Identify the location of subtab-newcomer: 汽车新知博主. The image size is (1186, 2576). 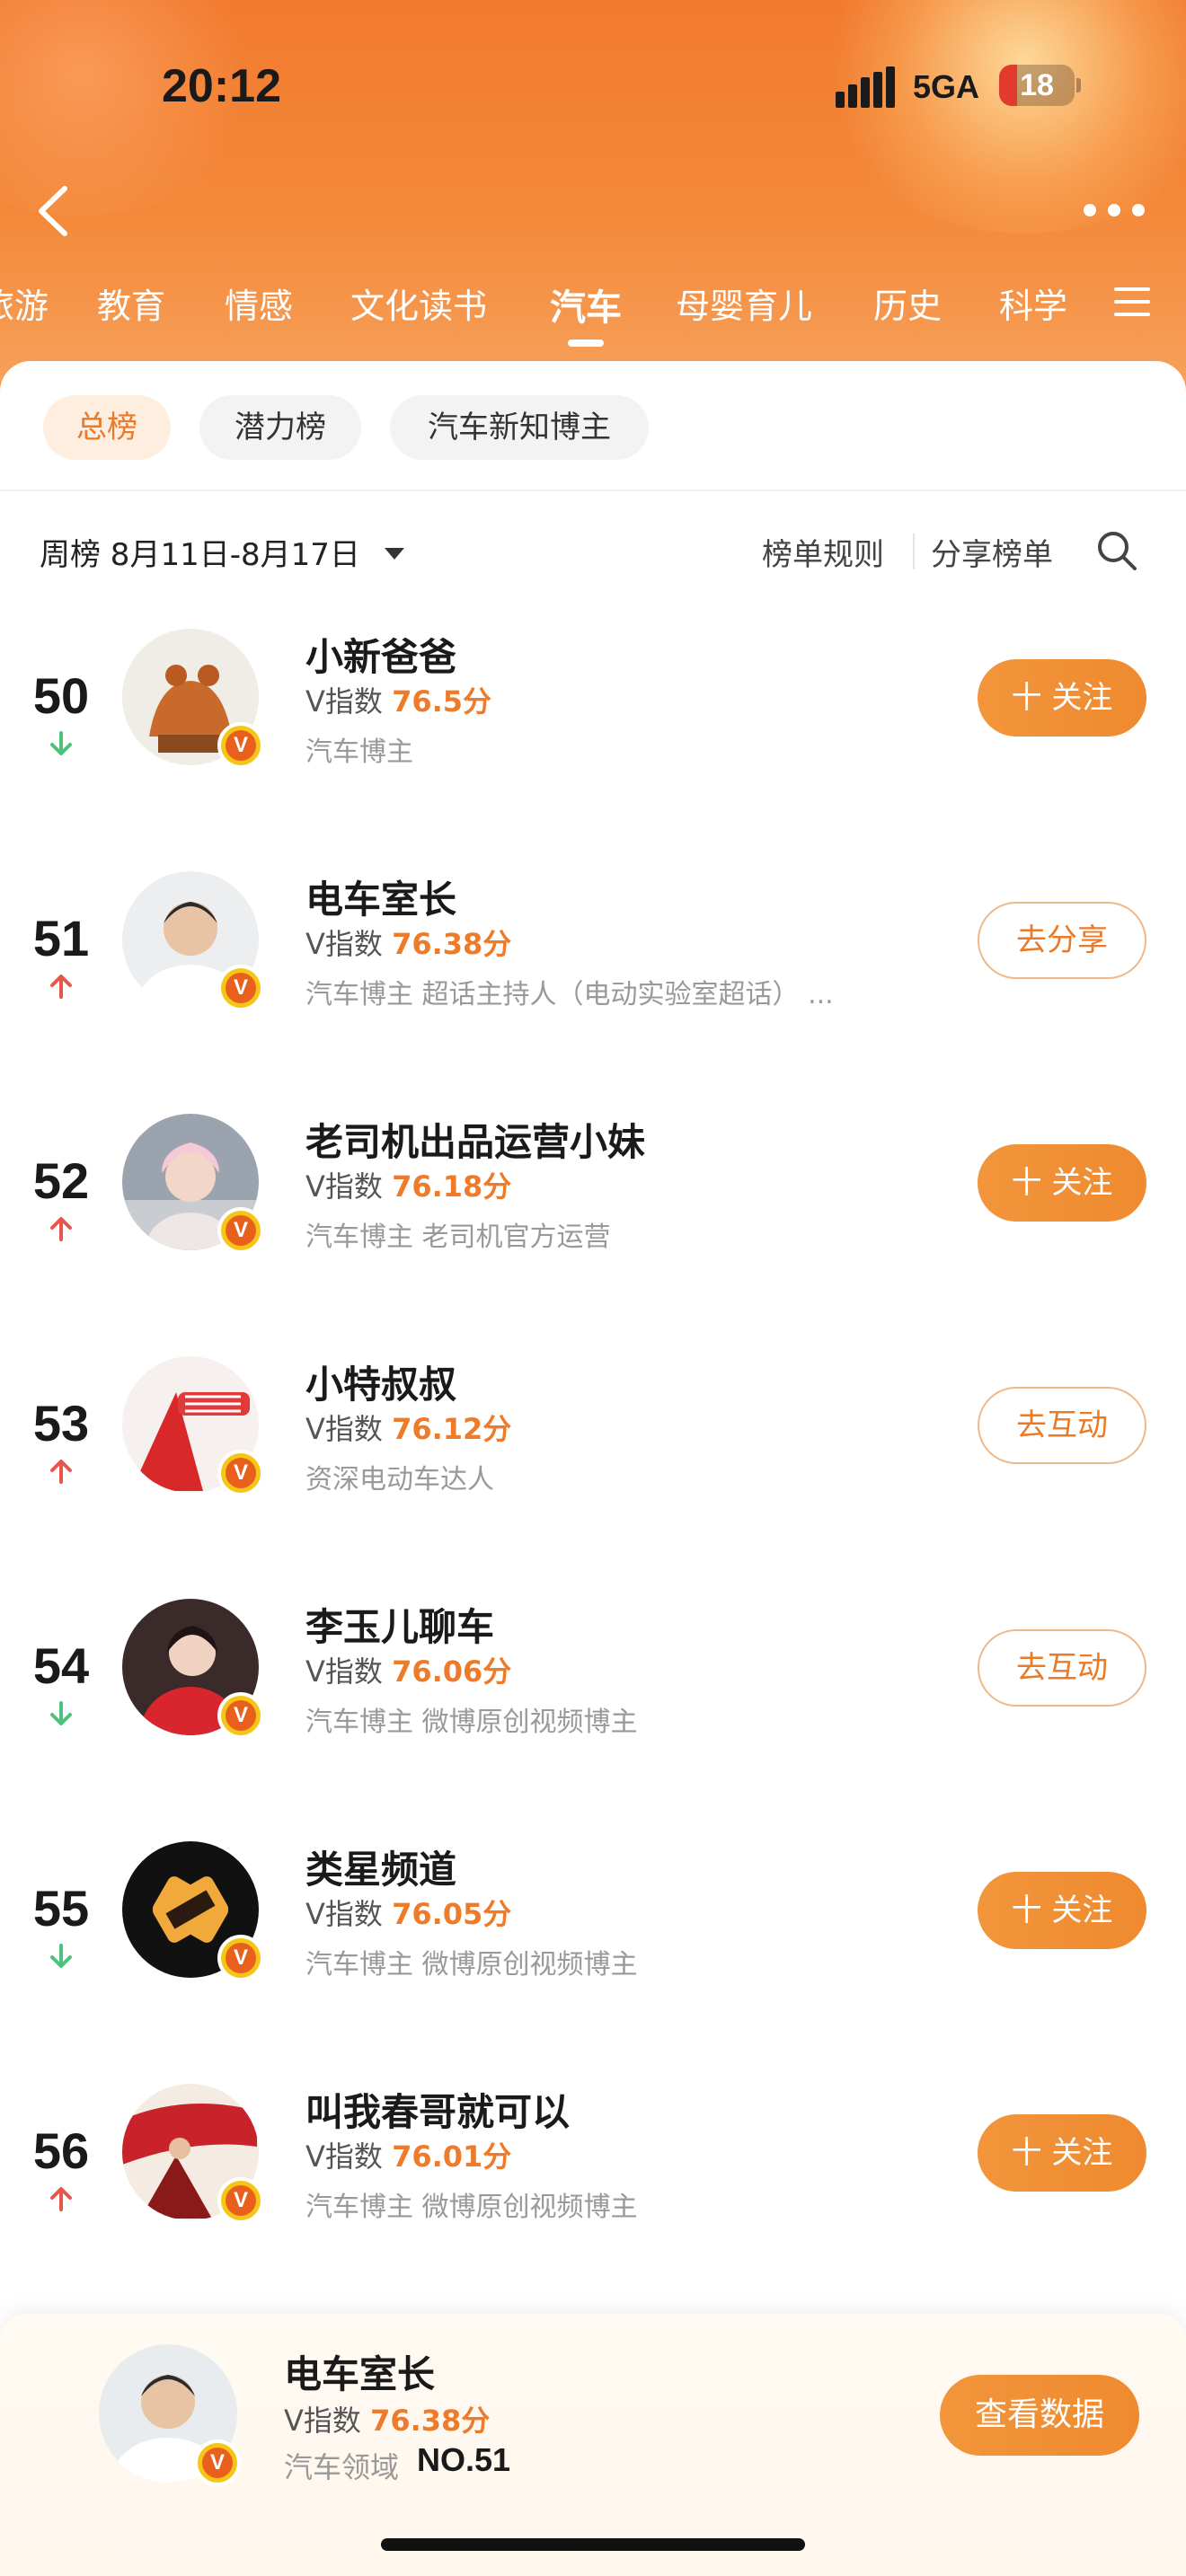
(519, 427).